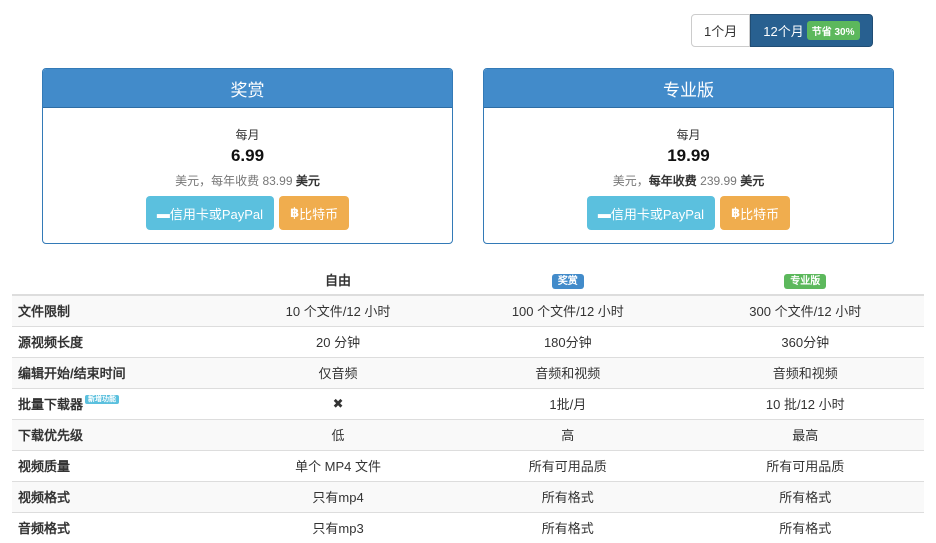  I want to click on feature-value: 高, so click(568, 434).